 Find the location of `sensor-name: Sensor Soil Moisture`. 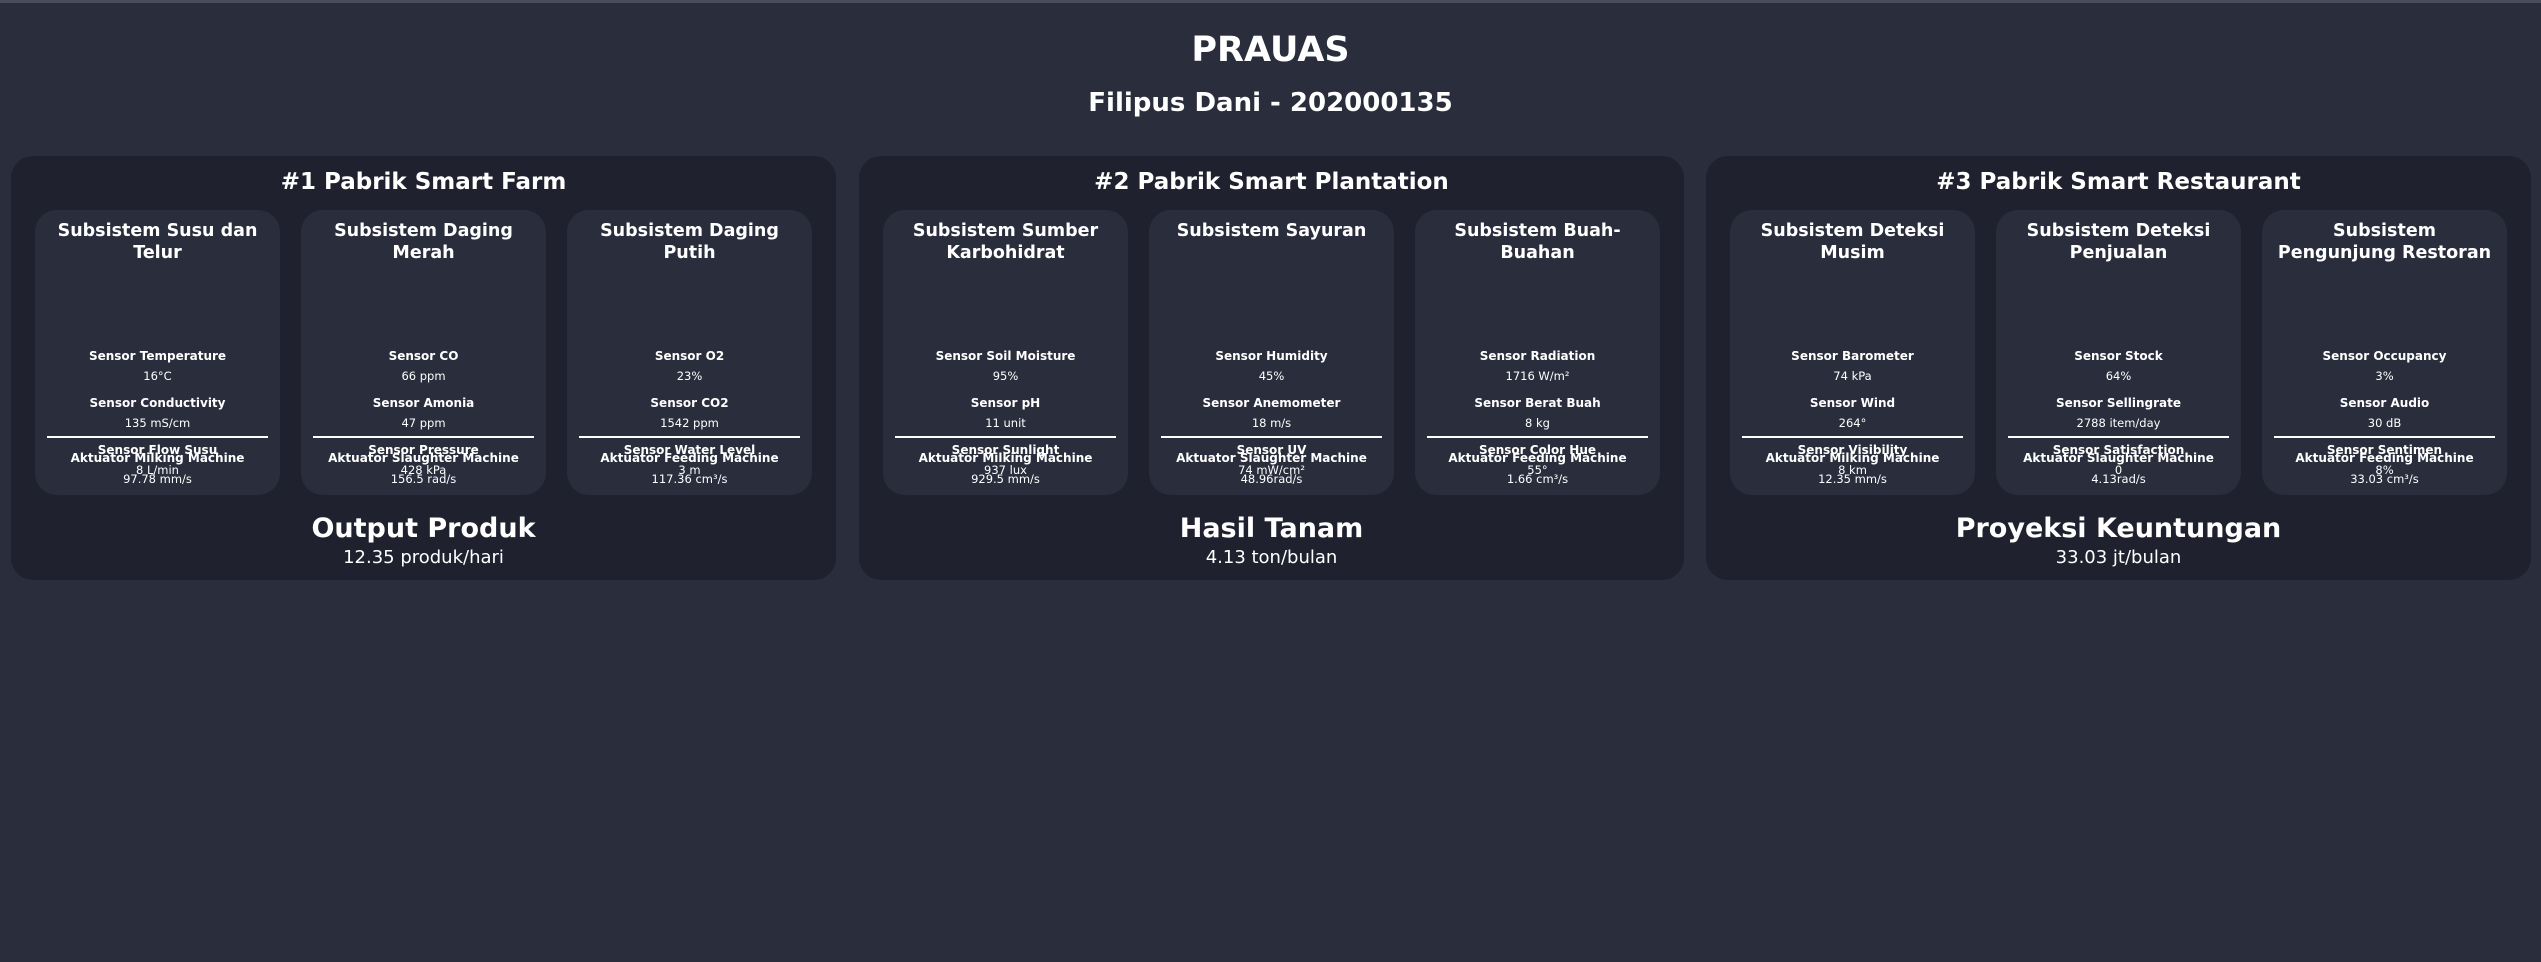

sensor-name: Sensor Soil Moisture is located at coordinates (1005, 356).